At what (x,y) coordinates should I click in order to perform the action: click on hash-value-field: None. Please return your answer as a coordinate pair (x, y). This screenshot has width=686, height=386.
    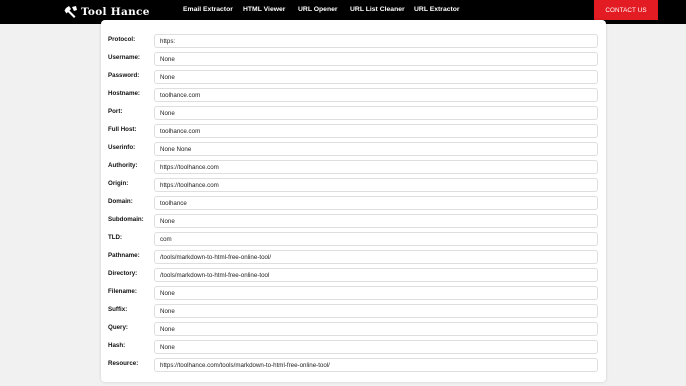
    Looking at the image, I should click on (376, 347).